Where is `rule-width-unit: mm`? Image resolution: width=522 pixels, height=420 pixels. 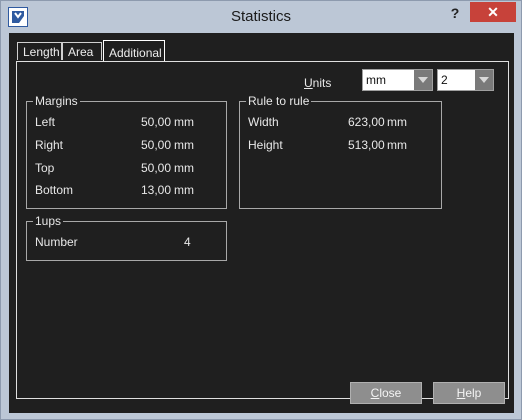
rule-width-unit: mm is located at coordinates (397, 122).